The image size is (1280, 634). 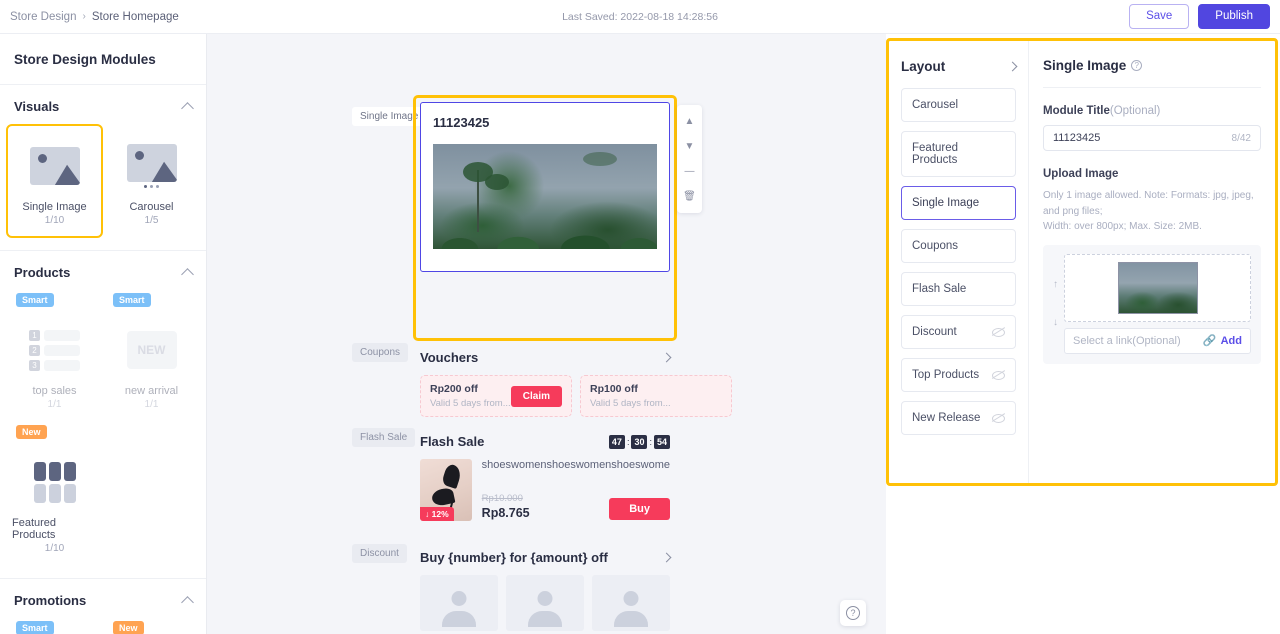 What do you see at coordinates (689, 146) in the screenshot?
I see `move-down-icon: ▼` at bounding box center [689, 146].